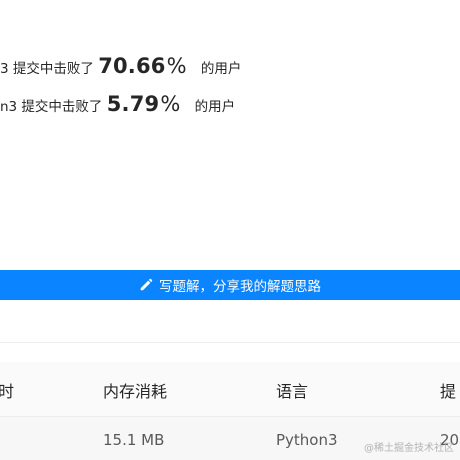 Image resolution: width=460 pixels, height=460 pixels. What do you see at coordinates (146, 284) in the screenshot?
I see `pencil-icon` at bounding box center [146, 284].